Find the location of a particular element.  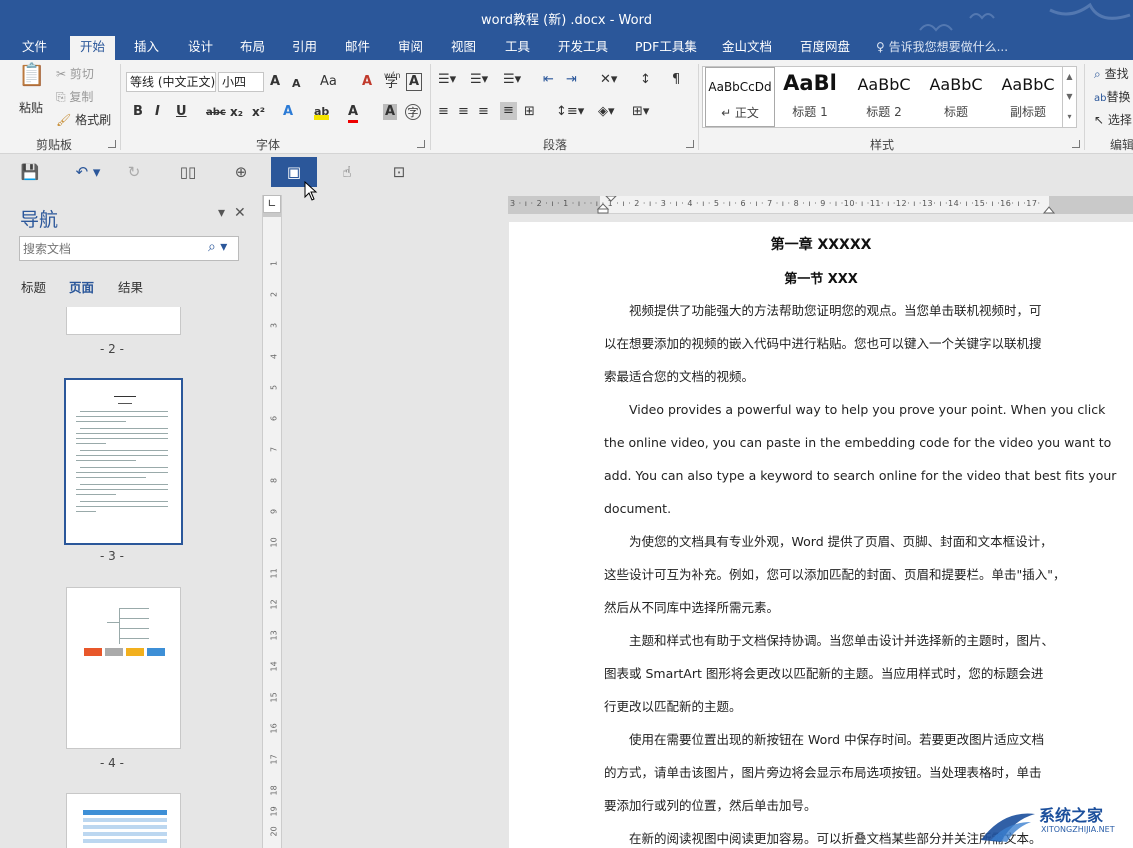

subscript-button: x₂ is located at coordinates (236, 112).